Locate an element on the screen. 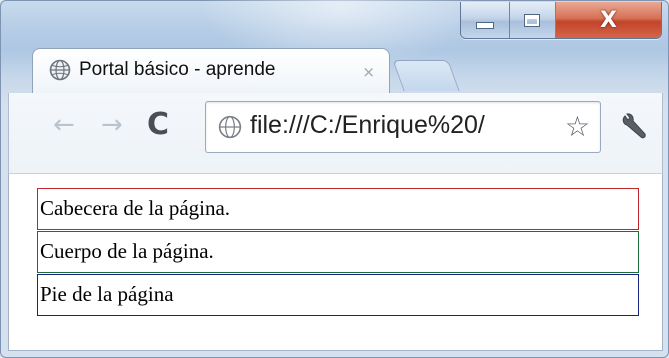 The width and height of the screenshot is (669, 358). caption-buttons: X is located at coordinates (561, 20).